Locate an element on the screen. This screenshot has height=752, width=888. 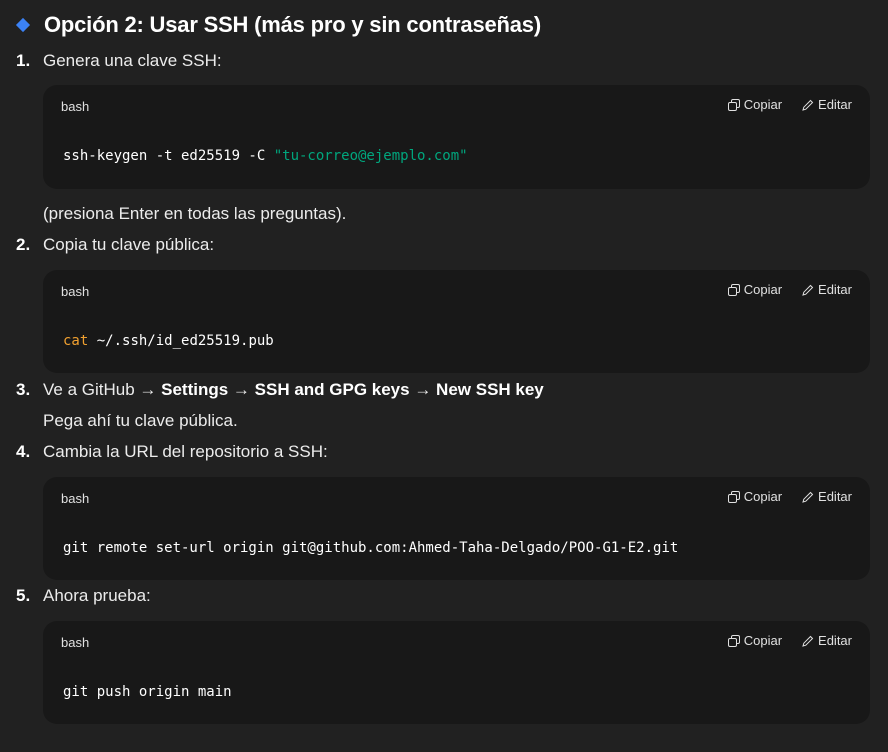
diamond-icon is located at coordinates (23, 25).